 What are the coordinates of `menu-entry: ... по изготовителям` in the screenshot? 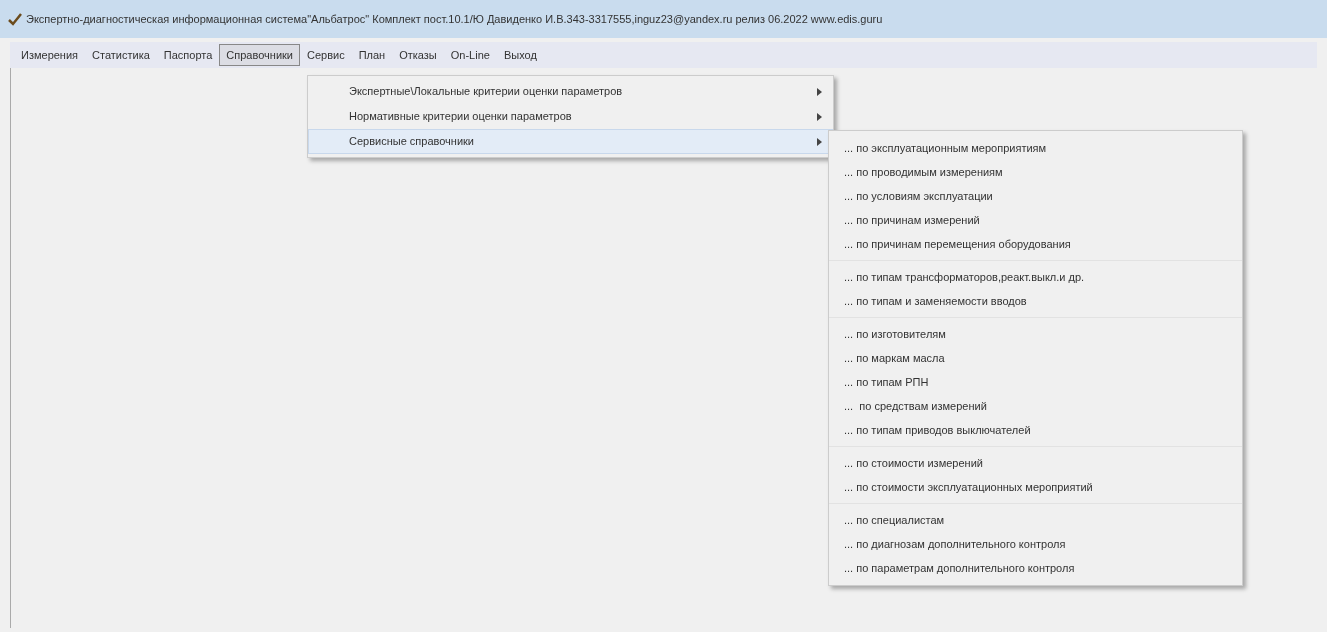 It's located at (1035, 334).